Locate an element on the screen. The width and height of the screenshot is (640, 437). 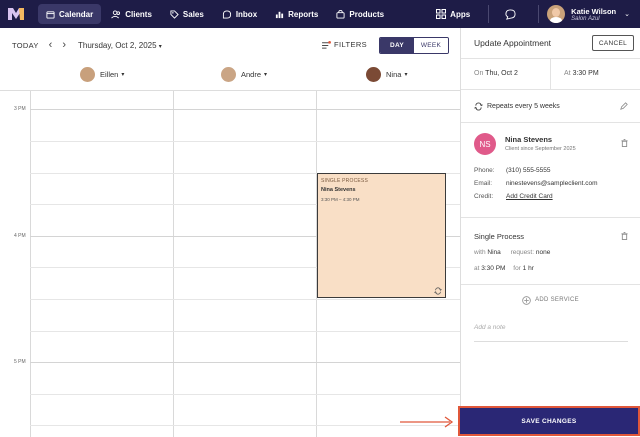
apps-button: Apps is located at coordinates (453, 14).